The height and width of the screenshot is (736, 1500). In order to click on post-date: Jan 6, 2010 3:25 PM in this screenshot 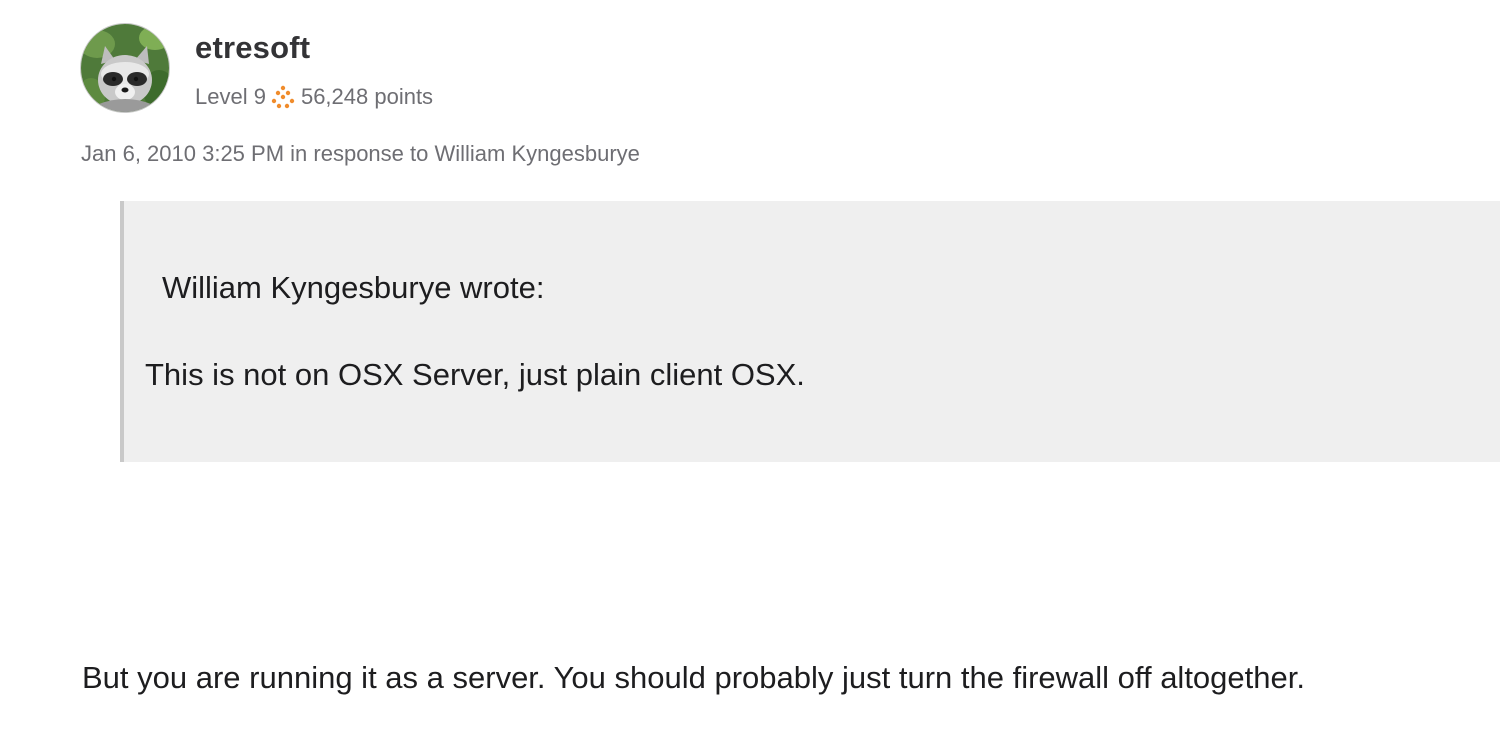, I will do `click(183, 153)`.